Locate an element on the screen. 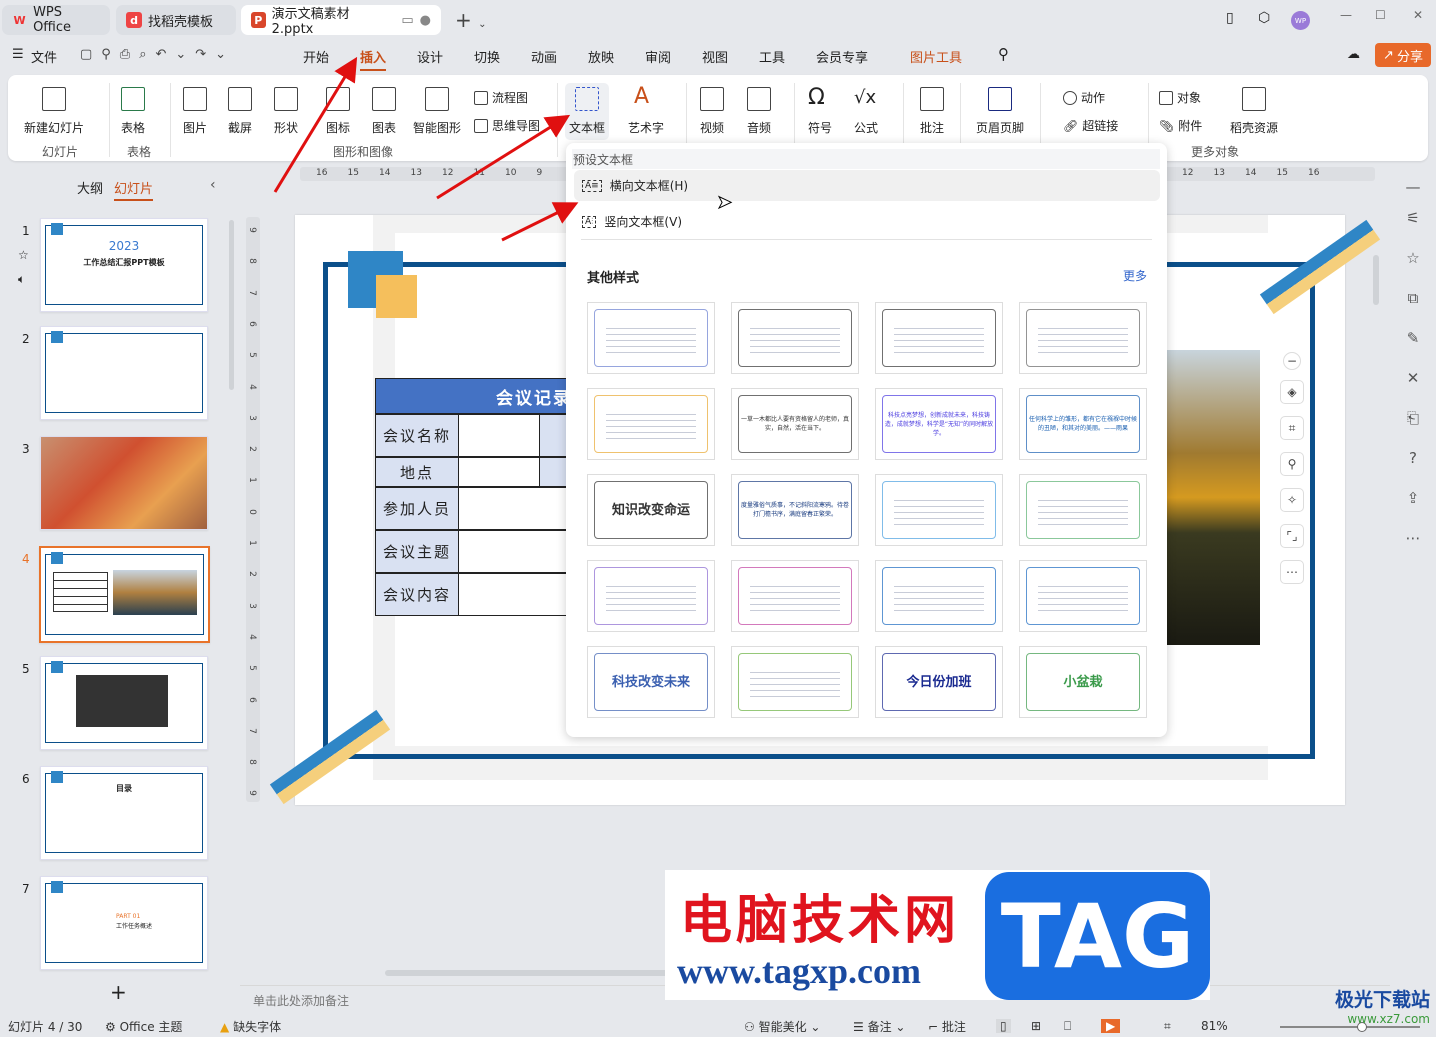  arrow-to-textbox is located at coordinates (503, 157).